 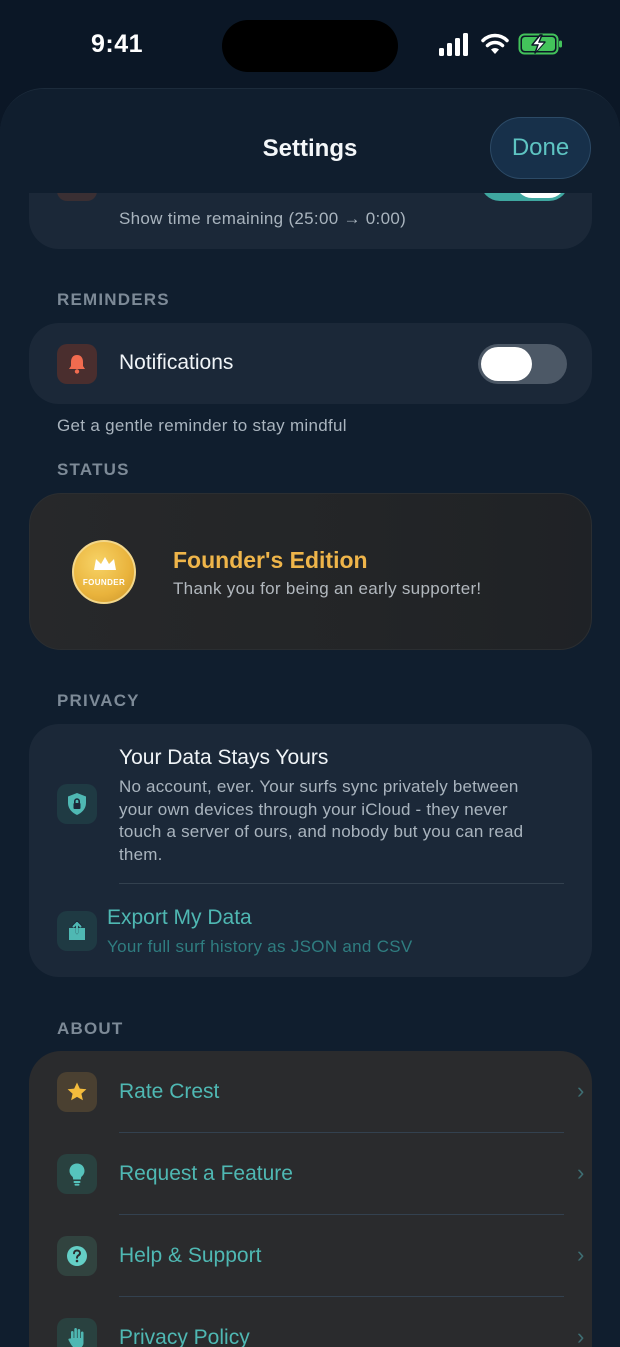 What do you see at coordinates (310, 141) in the screenshot?
I see `sheet-header: Settings Done` at bounding box center [310, 141].